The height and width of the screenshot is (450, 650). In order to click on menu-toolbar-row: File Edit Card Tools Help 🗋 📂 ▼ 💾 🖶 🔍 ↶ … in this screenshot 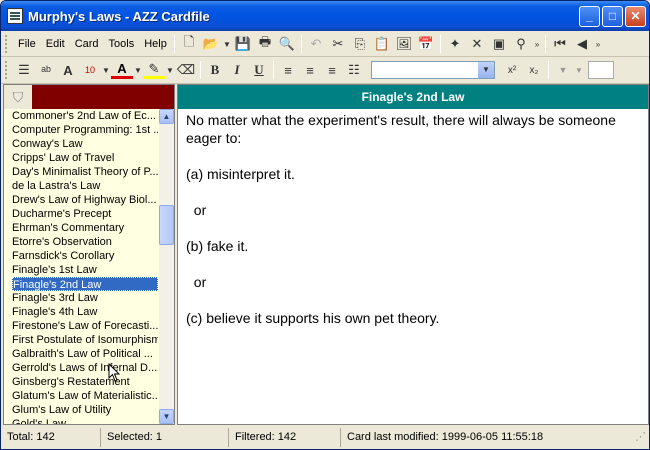, I will do `click(325, 44)`.